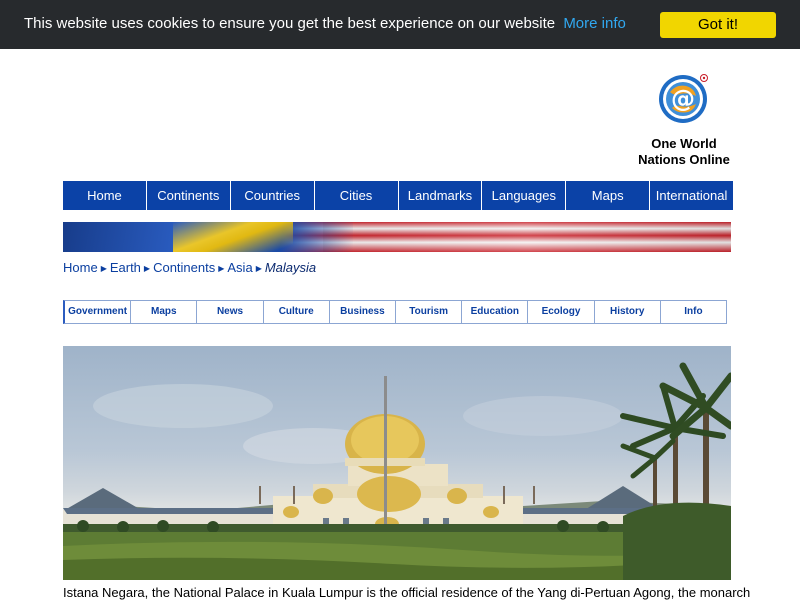  Describe the element at coordinates (594, 23) in the screenshot. I see `cookie-more-info-link: More info` at that location.